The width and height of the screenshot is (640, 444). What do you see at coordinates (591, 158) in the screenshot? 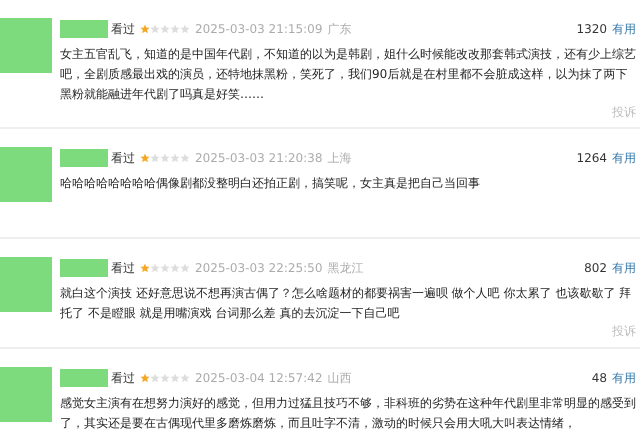
I see `vote-count: 1264` at bounding box center [591, 158].